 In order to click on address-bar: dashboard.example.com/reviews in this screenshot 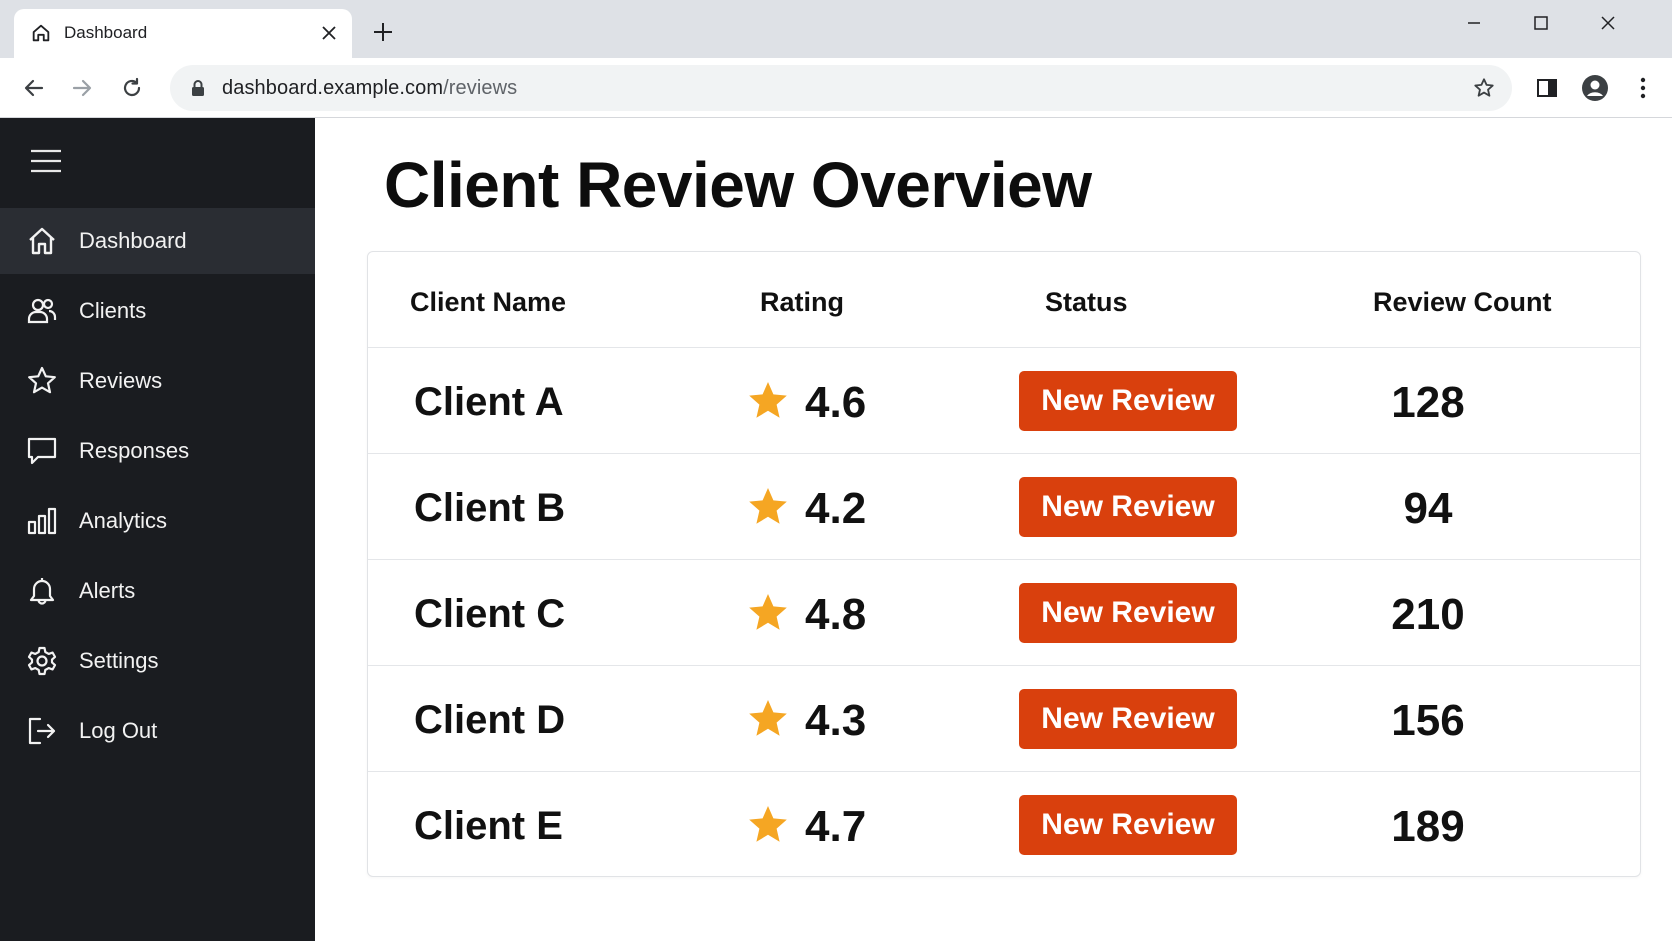, I will do `click(841, 88)`.